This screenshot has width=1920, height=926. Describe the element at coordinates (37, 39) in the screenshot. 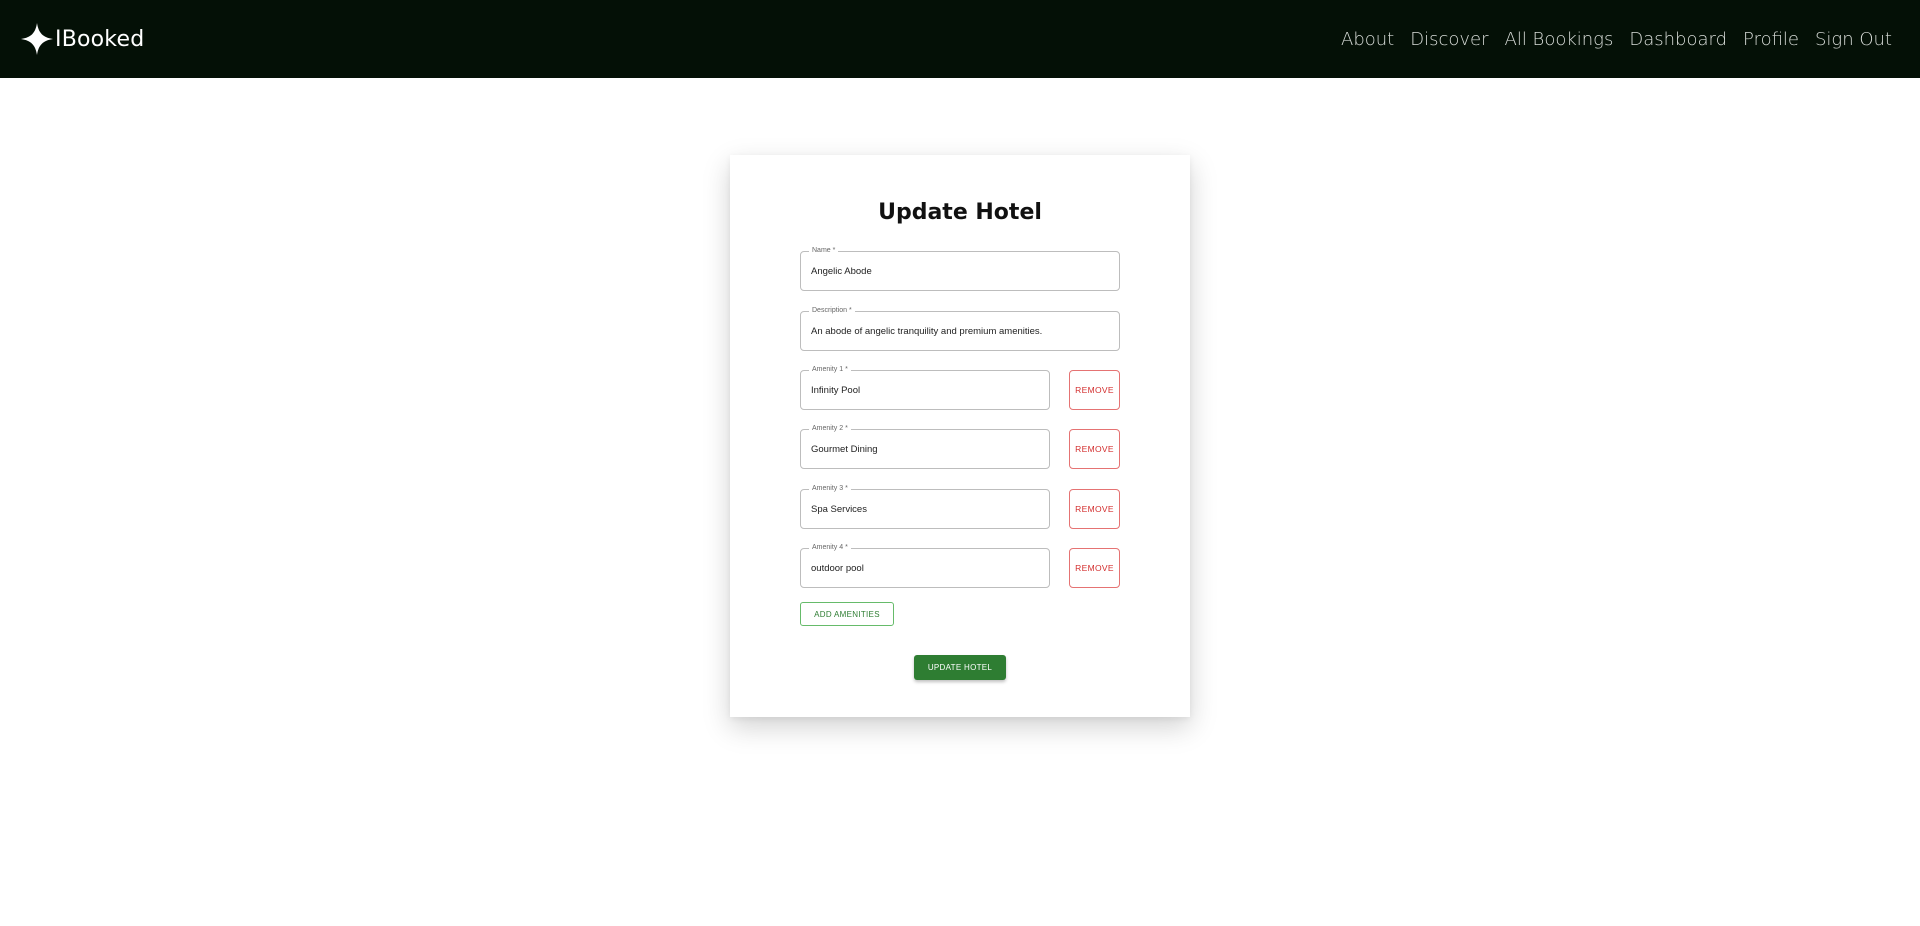

I see `four-point-star-icon` at that location.